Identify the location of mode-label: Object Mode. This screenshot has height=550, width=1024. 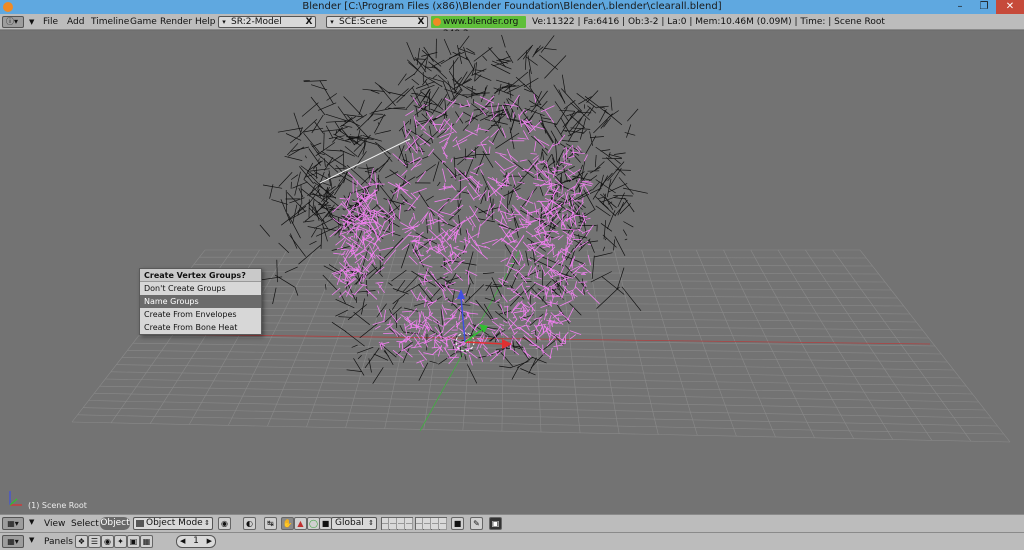
(174, 523).